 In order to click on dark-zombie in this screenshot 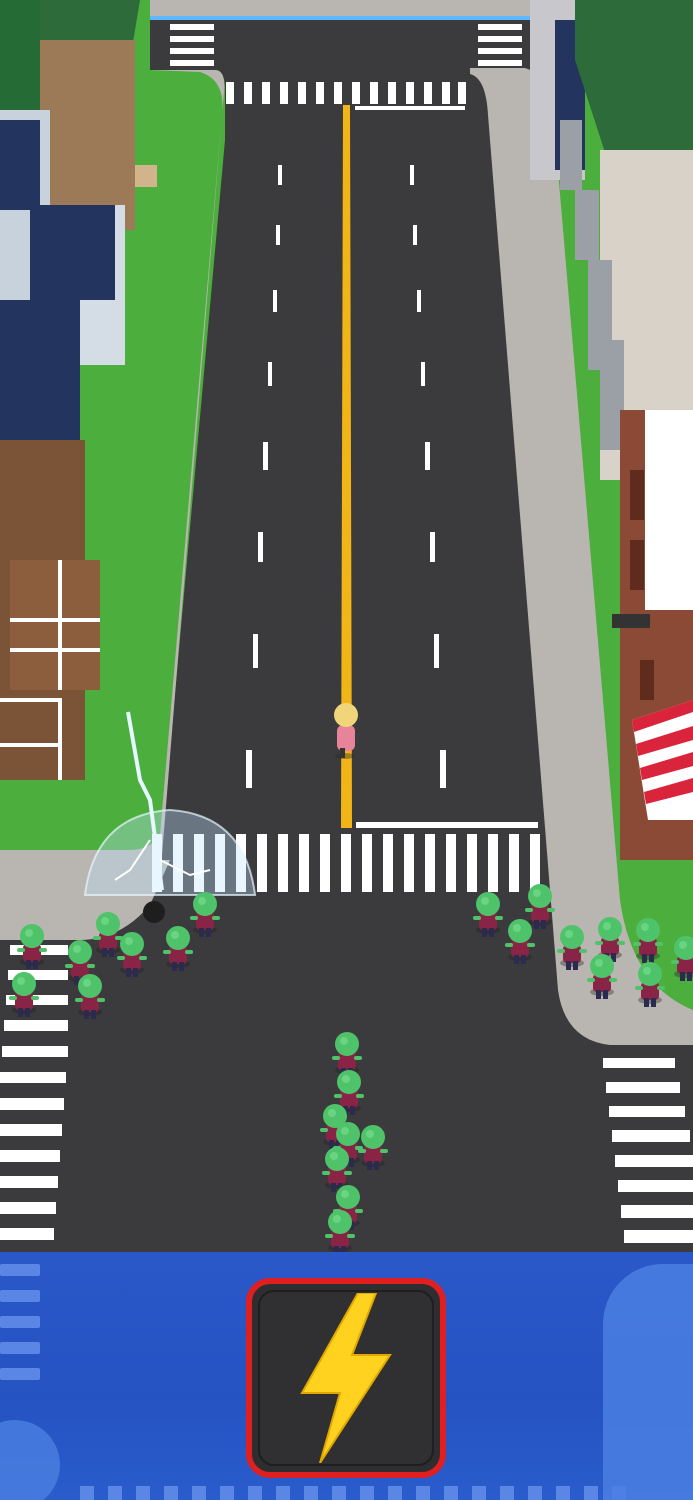, I will do `click(154, 912)`.